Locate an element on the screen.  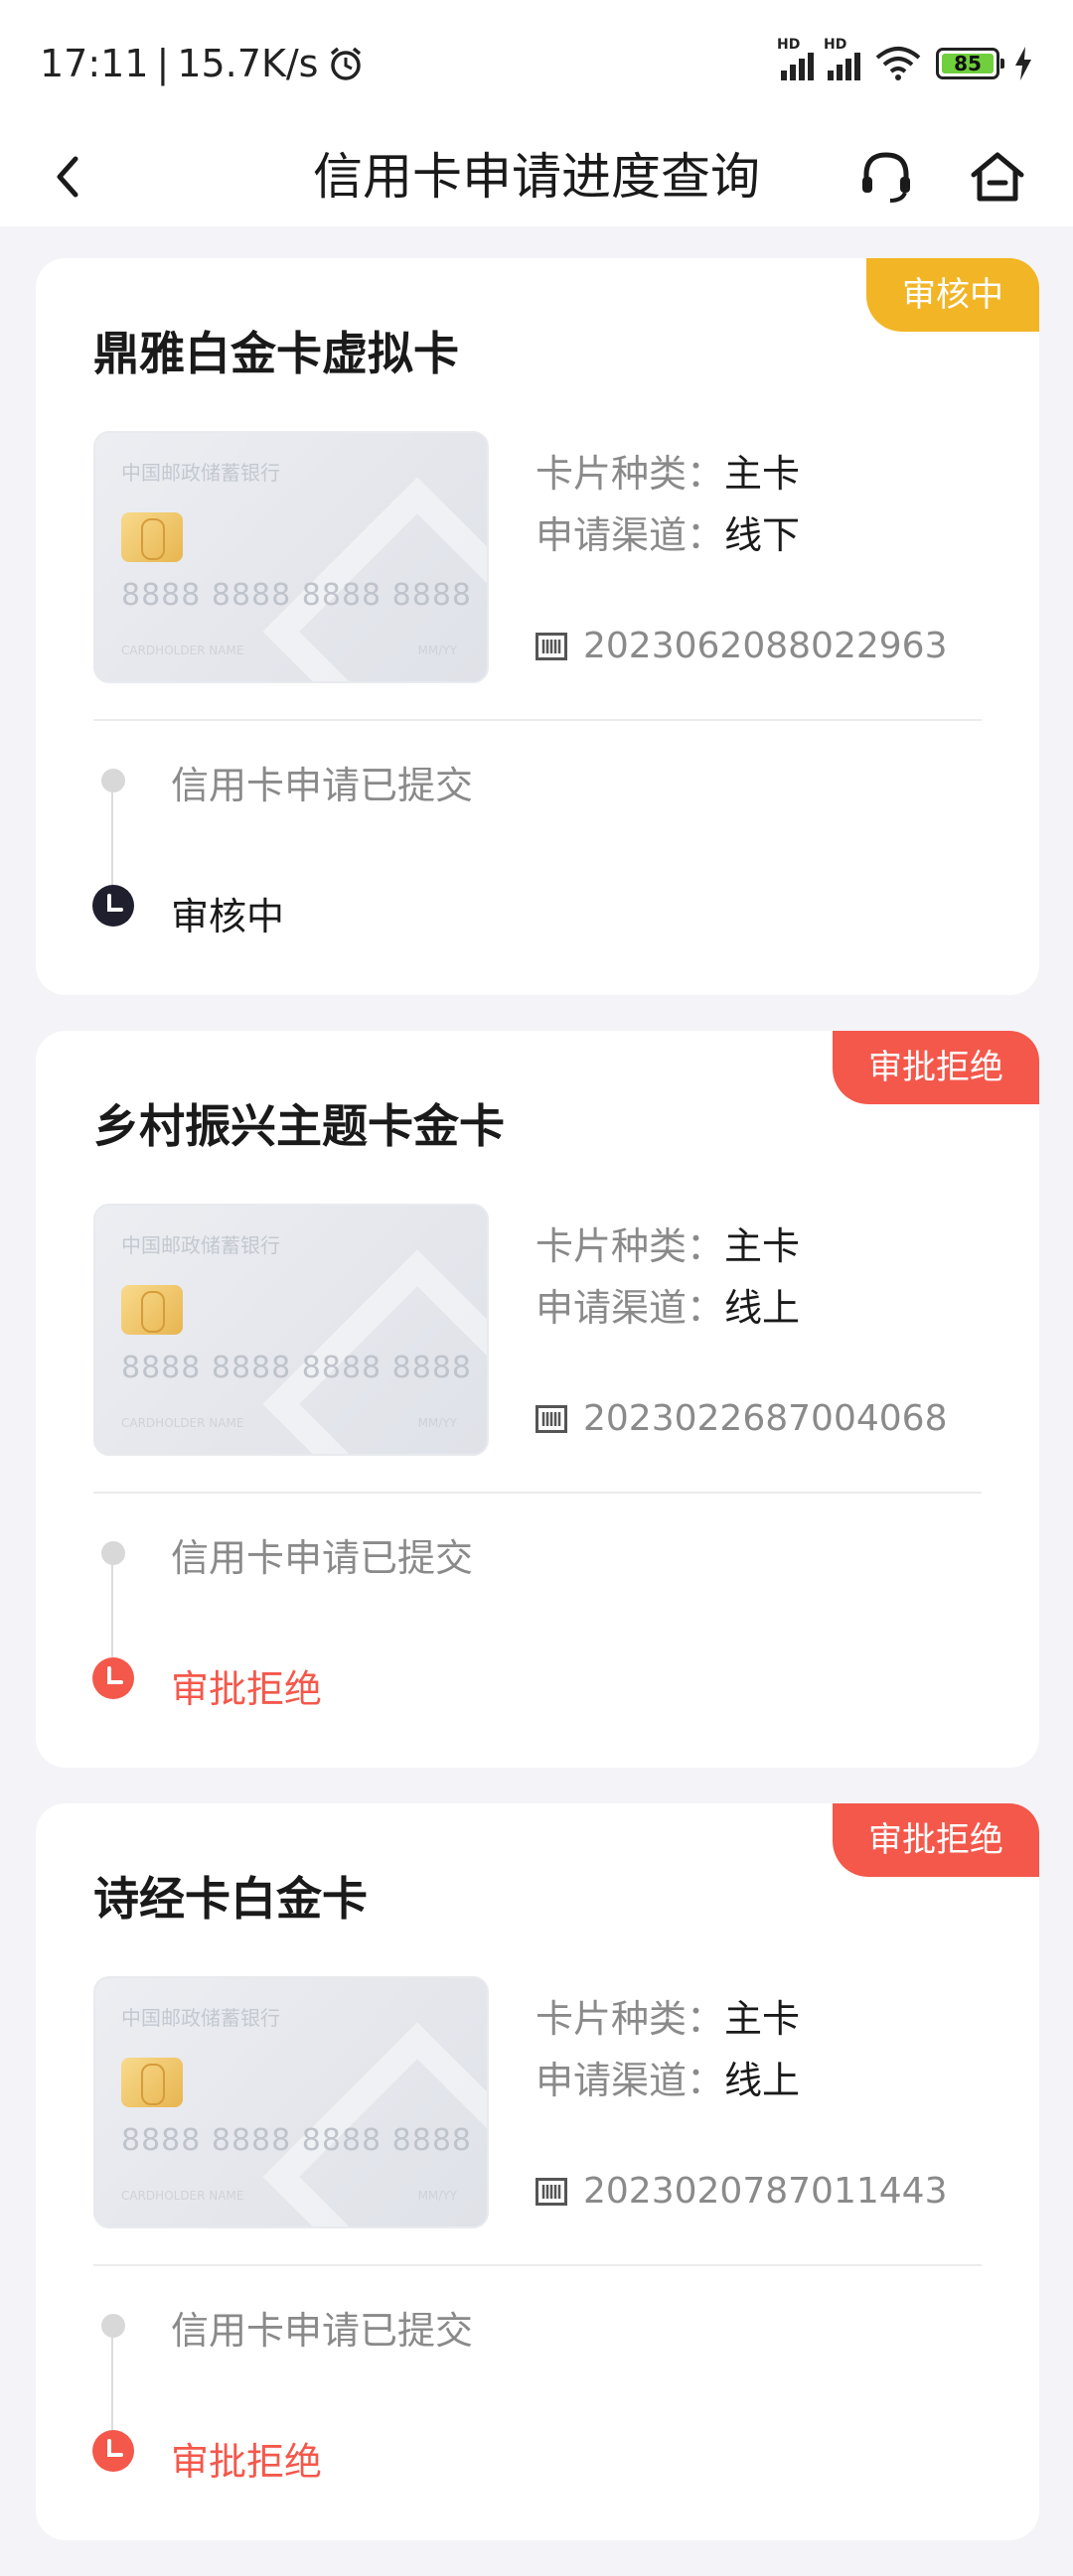
status-badge: 审核中 is located at coordinates (952, 295).